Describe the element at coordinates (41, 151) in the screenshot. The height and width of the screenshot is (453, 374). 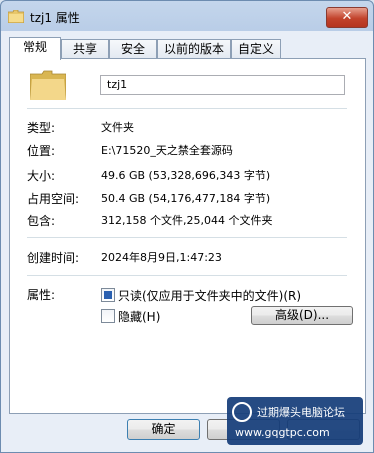
I see `location-label: 位置:` at that location.